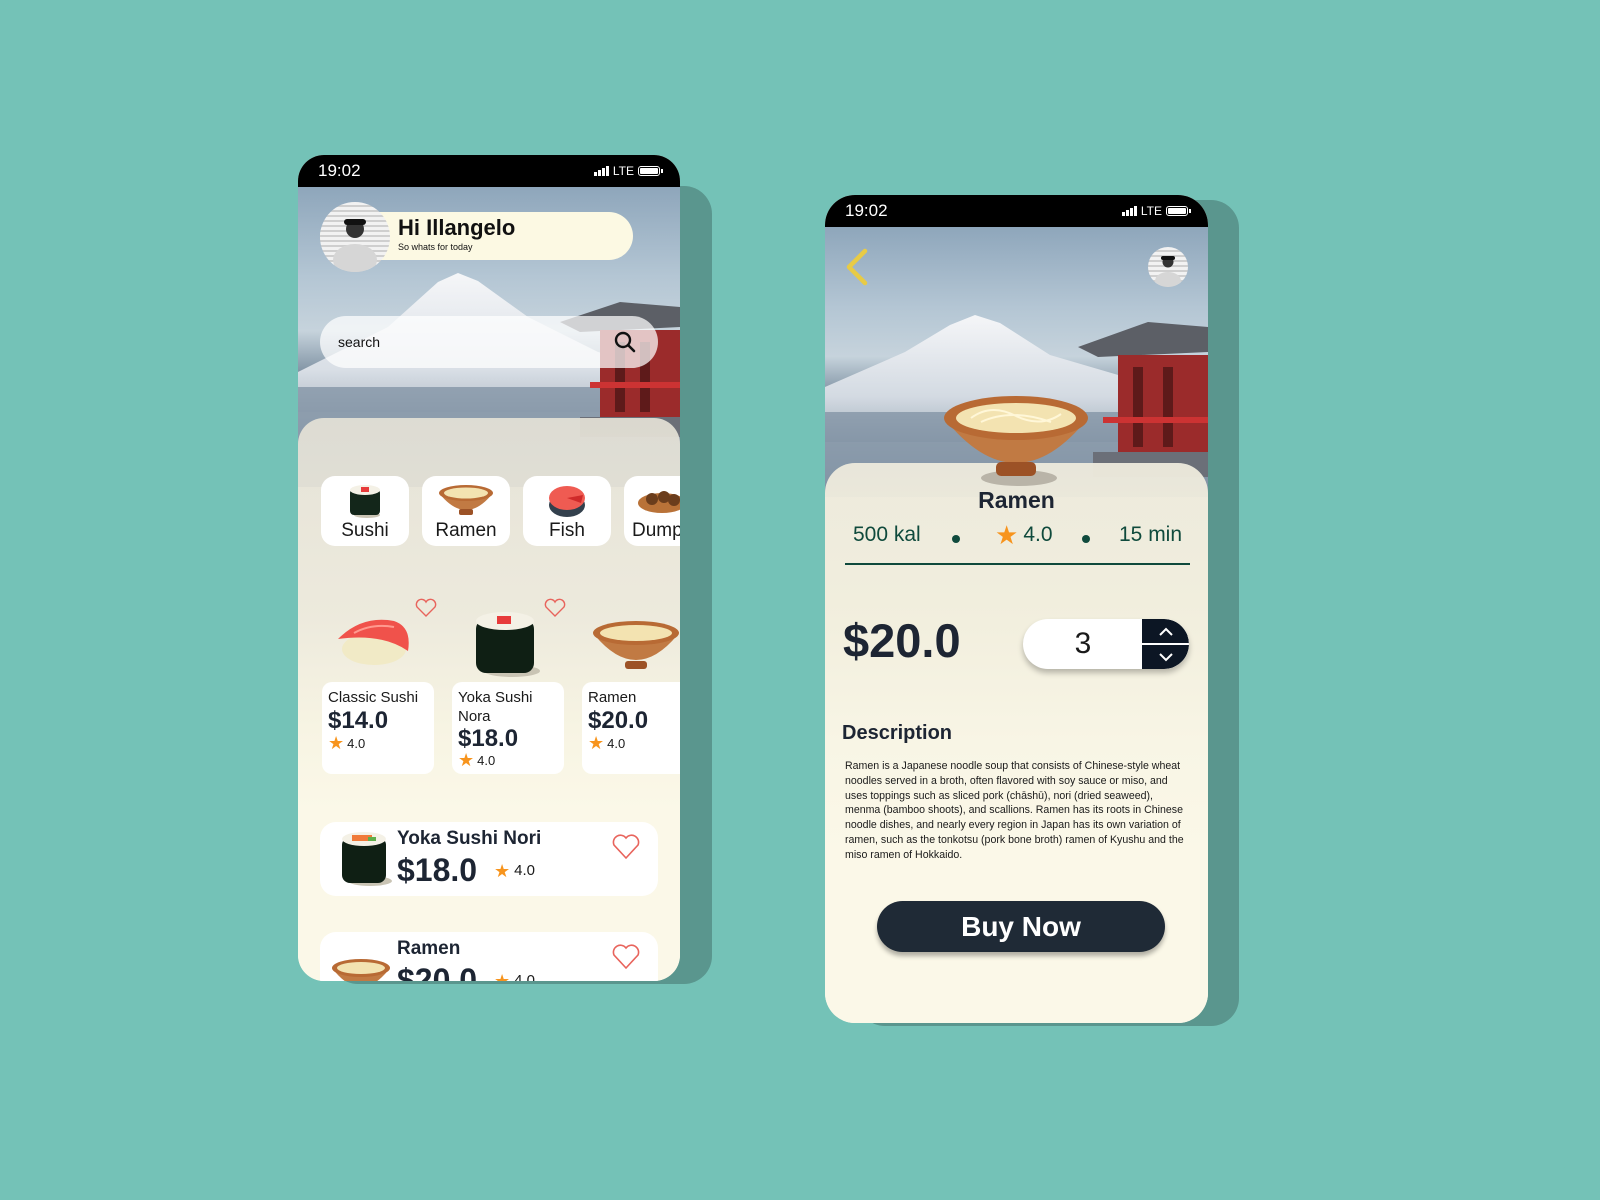 This screenshot has width=1600, height=1200. Describe the element at coordinates (358, 720) in the screenshot. I see `item-price: $14.0` at that location.